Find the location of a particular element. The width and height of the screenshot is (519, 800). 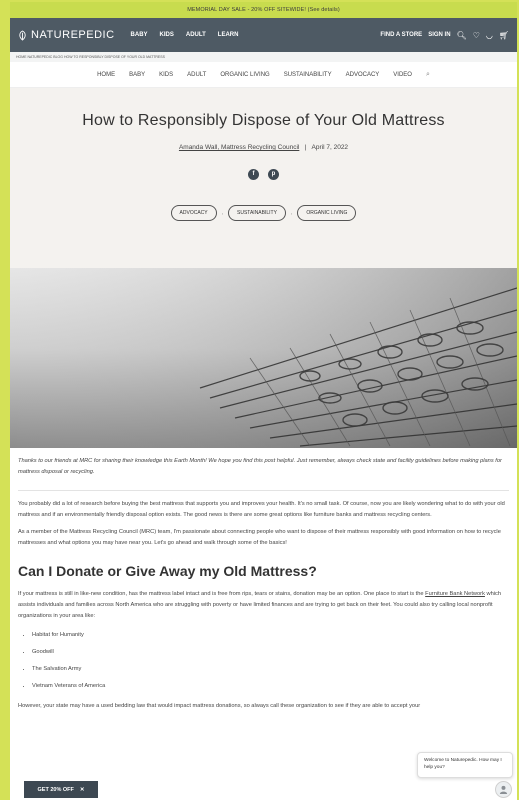

get-discount-button: GET 20% OFF ✕ is located at coordinates (61, 789).